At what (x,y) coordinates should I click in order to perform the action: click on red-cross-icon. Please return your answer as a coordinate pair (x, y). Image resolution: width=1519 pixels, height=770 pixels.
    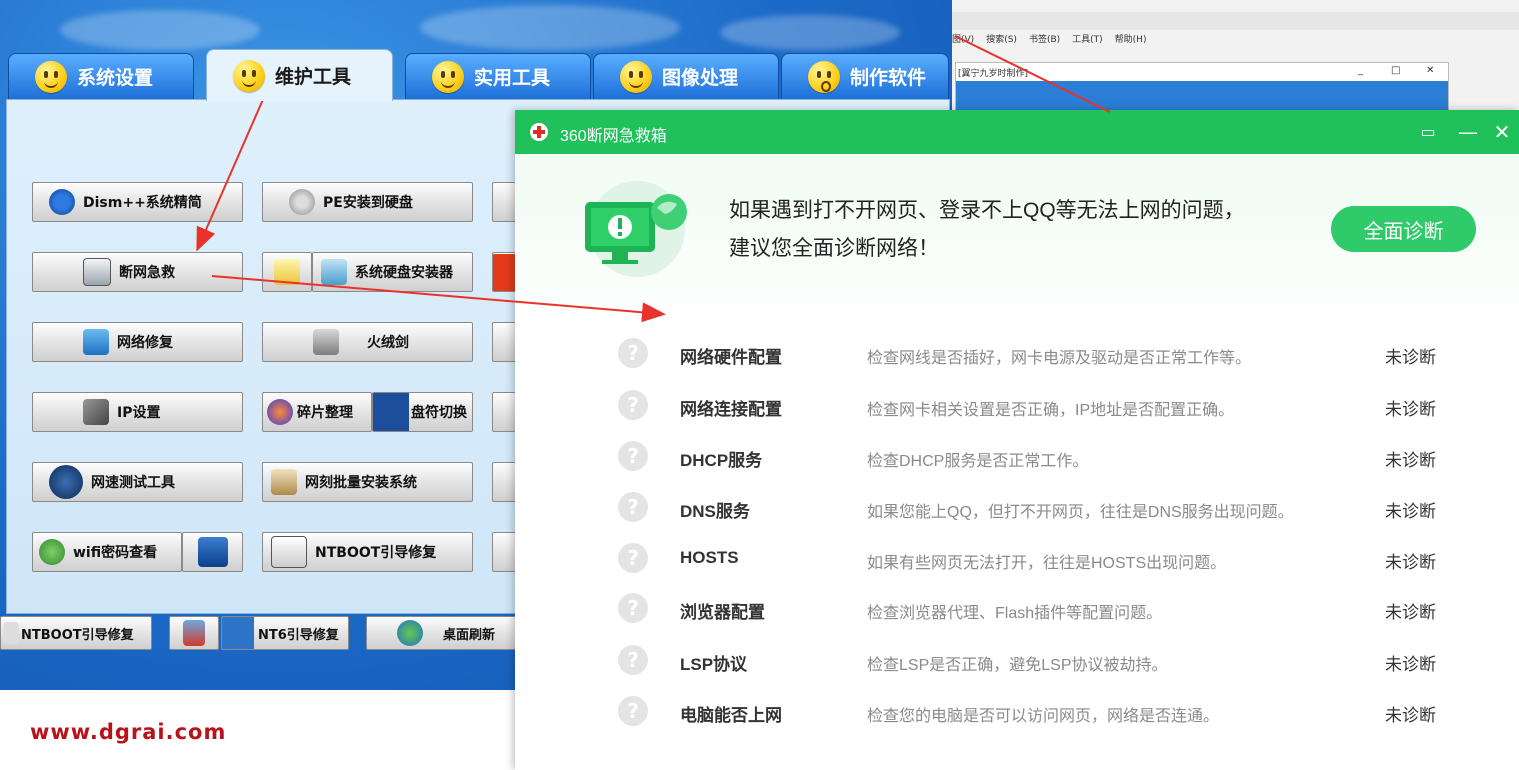
    Looking at the image, I should click on (539, 132).